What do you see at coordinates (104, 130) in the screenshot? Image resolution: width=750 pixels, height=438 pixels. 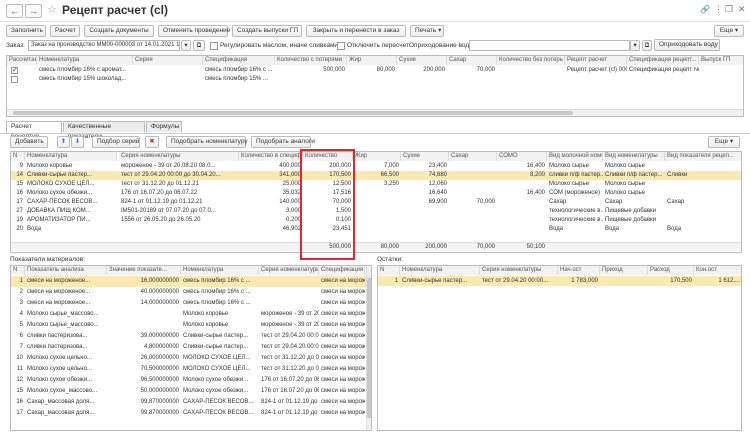 I see `tab-quality: Качественные показатели` at bounding box center [104, 130].